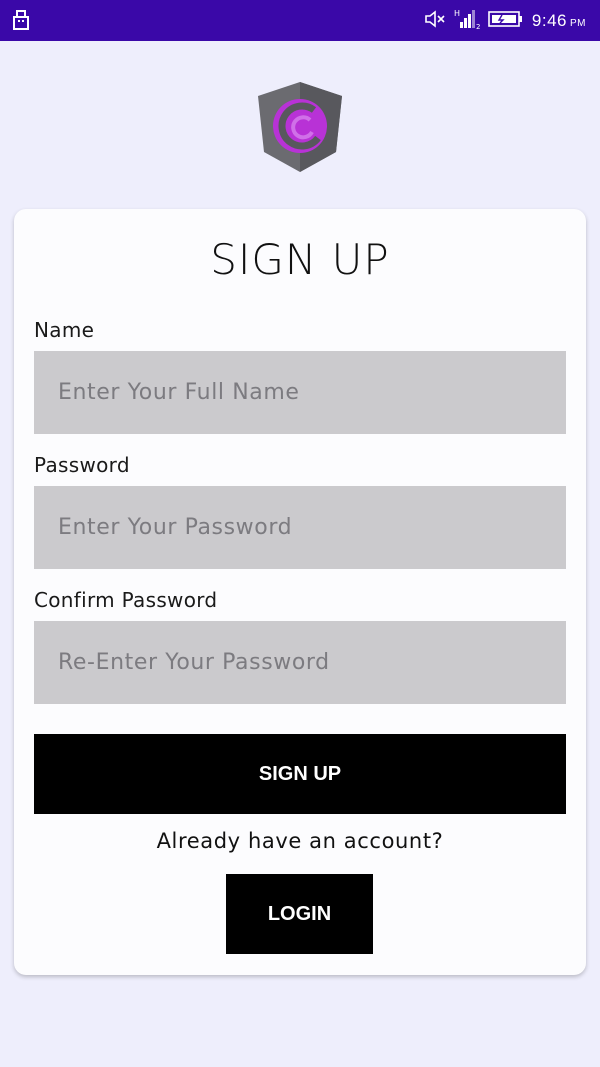 This screenshot has height=1067, width=600. What do you see at coordinates (300, 774) in the screenshot?
I see `signup-button: SIGN UP` at bounding box center [300, 774].